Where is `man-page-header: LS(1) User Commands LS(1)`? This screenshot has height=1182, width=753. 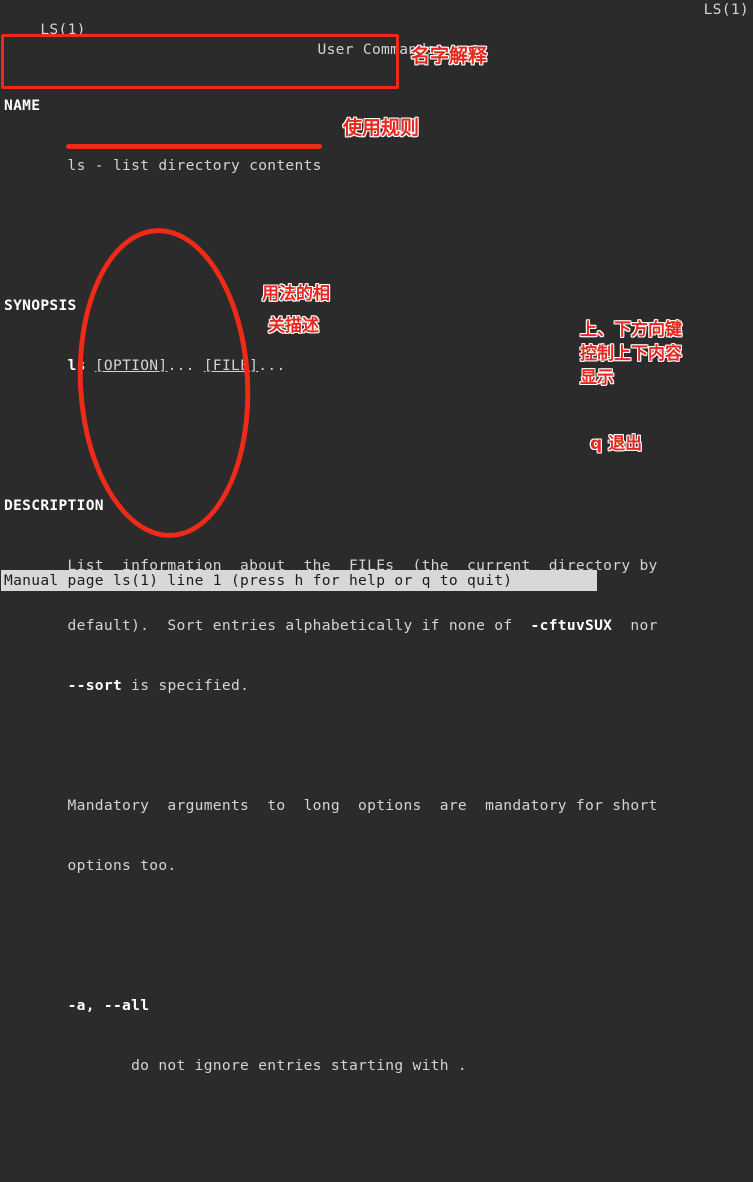 man-page-header: LS(1) User Commands LS(1) is located at coordinates (376, 29).